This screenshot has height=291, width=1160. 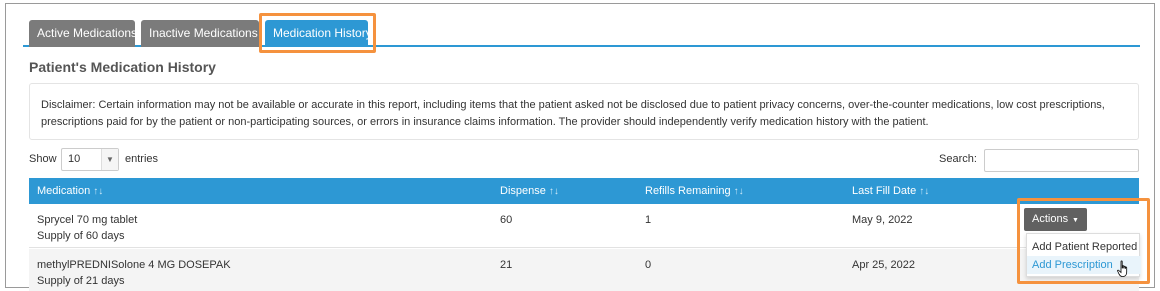 What do you see at coordinates (81, 281) in the screenshot?
I see `medication-supply: Supply of 21 days` at bounding box center [81, 281].